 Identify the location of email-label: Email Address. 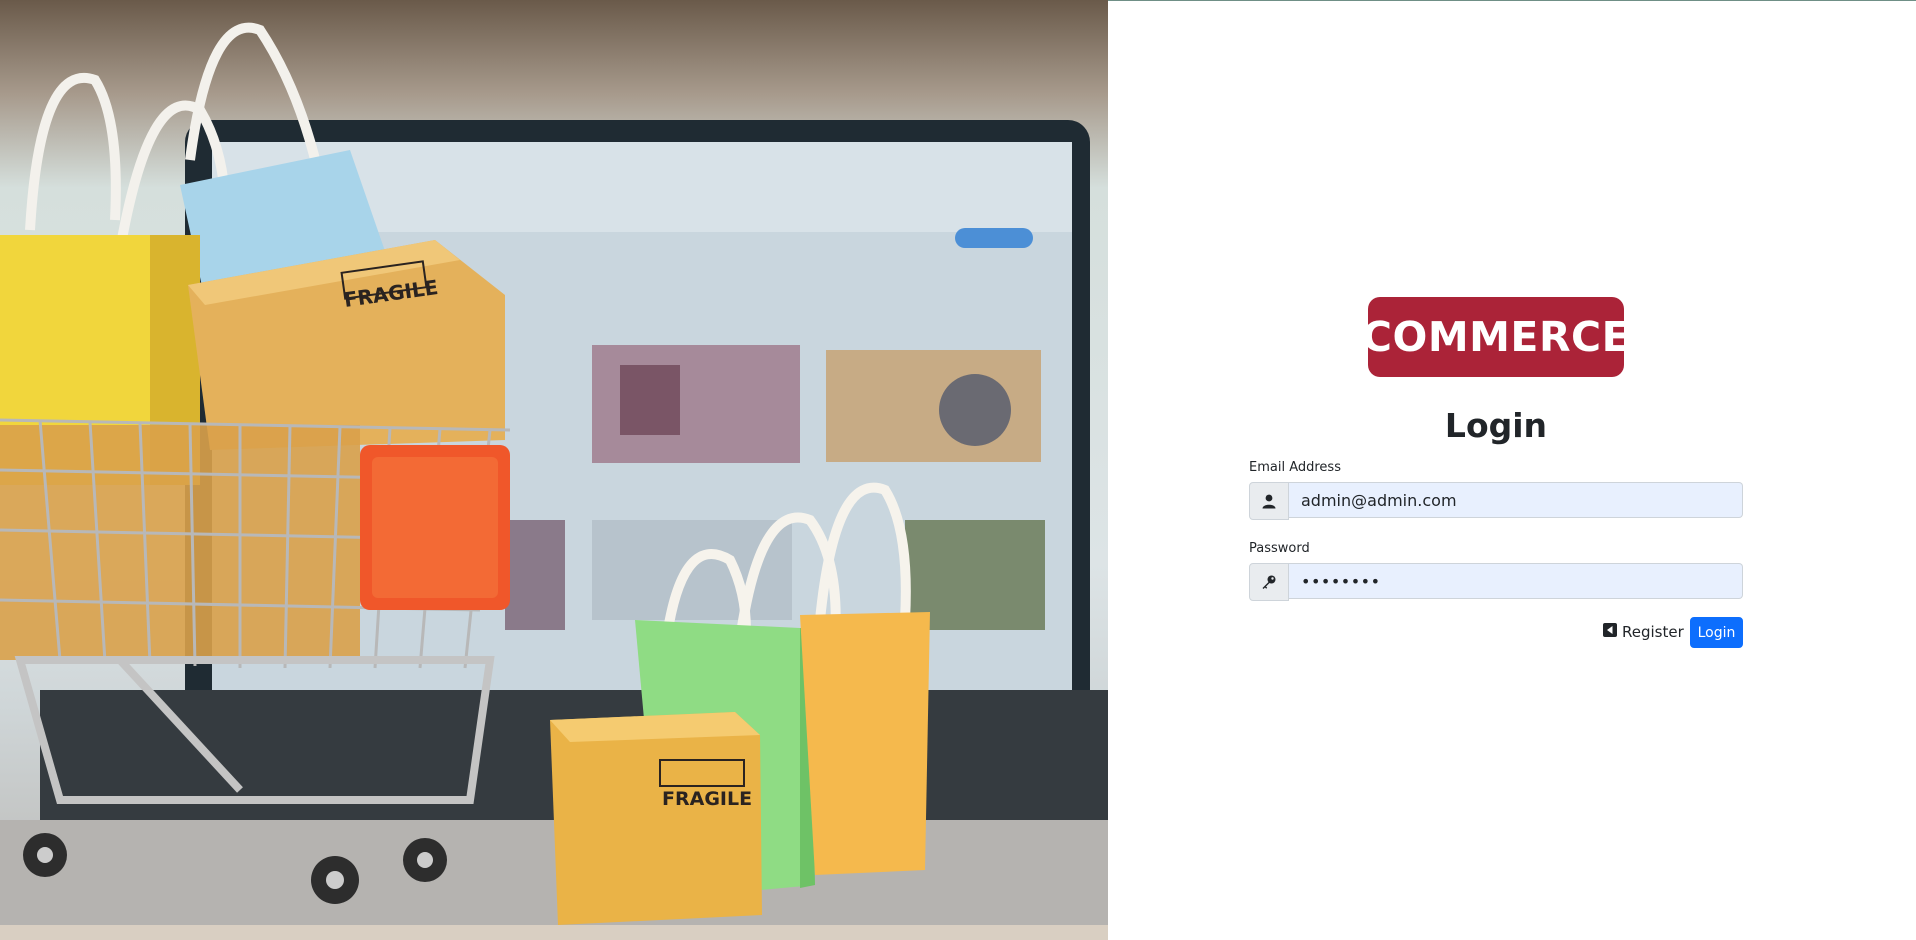
(1295, 467).